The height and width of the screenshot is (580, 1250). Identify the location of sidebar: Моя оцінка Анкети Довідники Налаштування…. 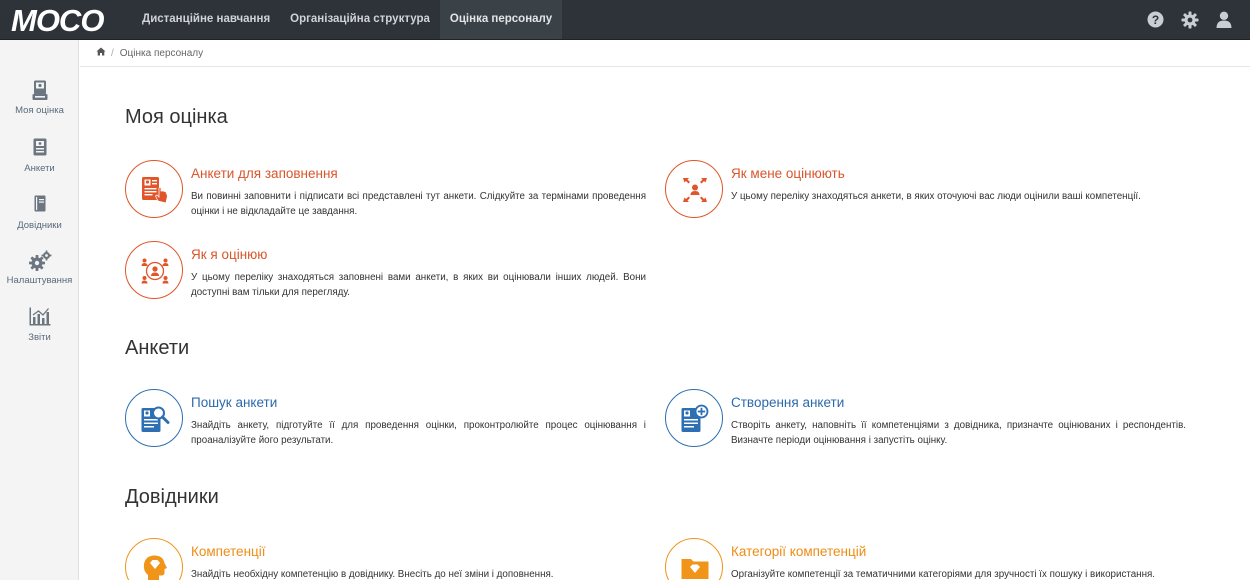
(39, 310).